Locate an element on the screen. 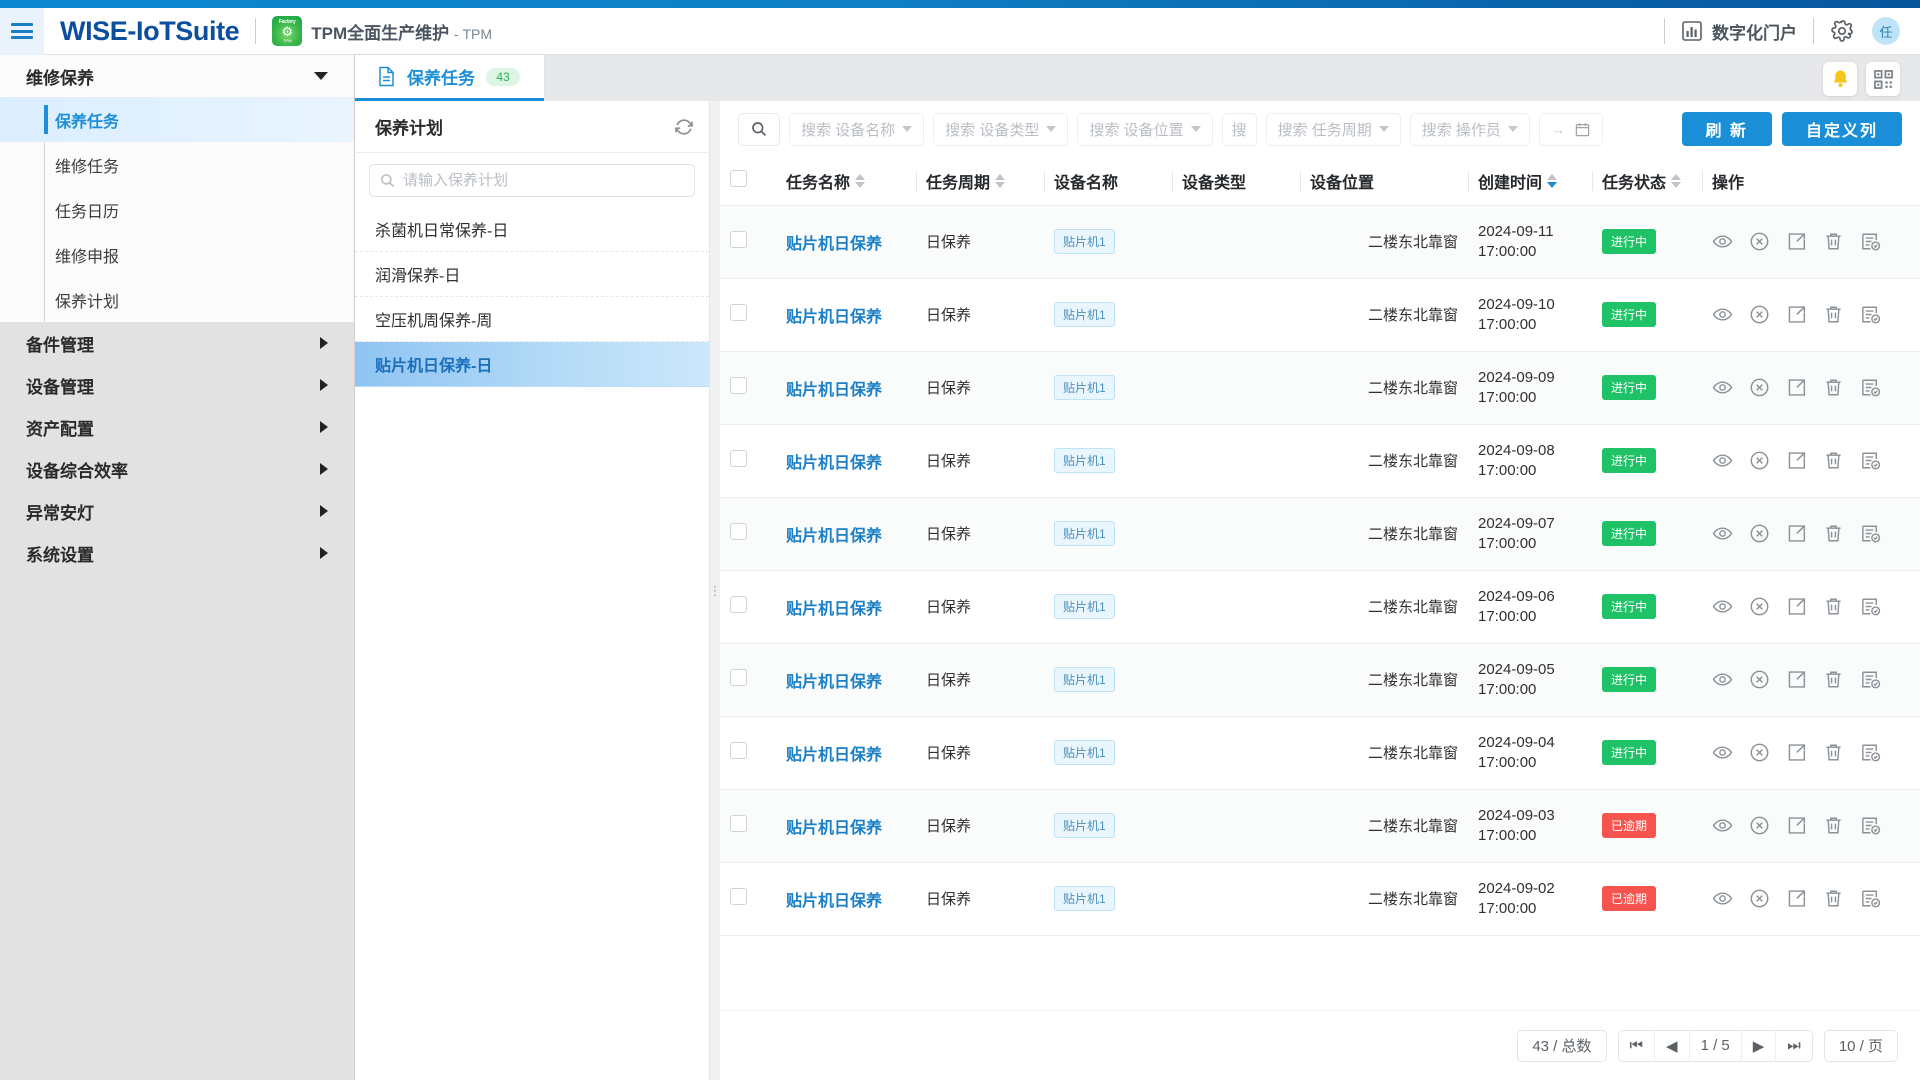 The height and width of the screenshot is (1080, 1920). filter-truncated: 搜 is located at coordinates (1239, 129).